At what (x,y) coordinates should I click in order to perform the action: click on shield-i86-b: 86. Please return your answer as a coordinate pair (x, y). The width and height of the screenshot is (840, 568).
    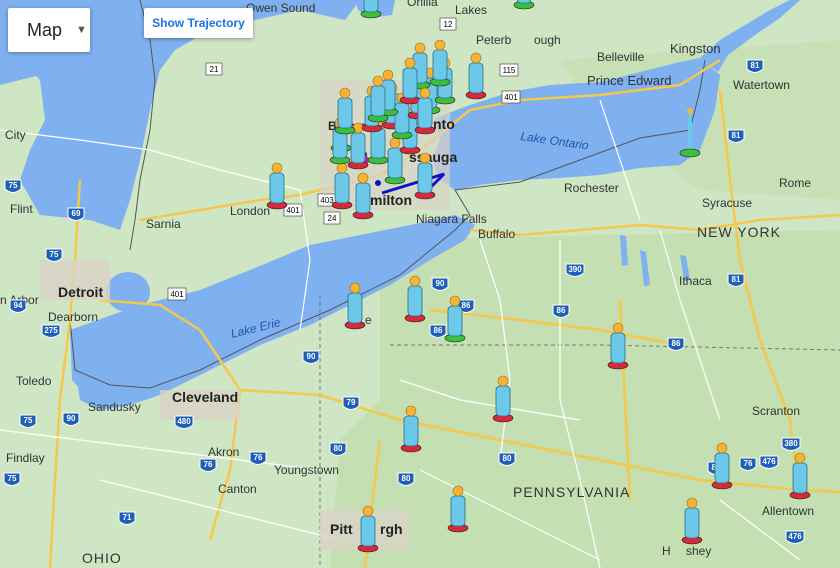
    Looking at the image, I should click on (561, 311).